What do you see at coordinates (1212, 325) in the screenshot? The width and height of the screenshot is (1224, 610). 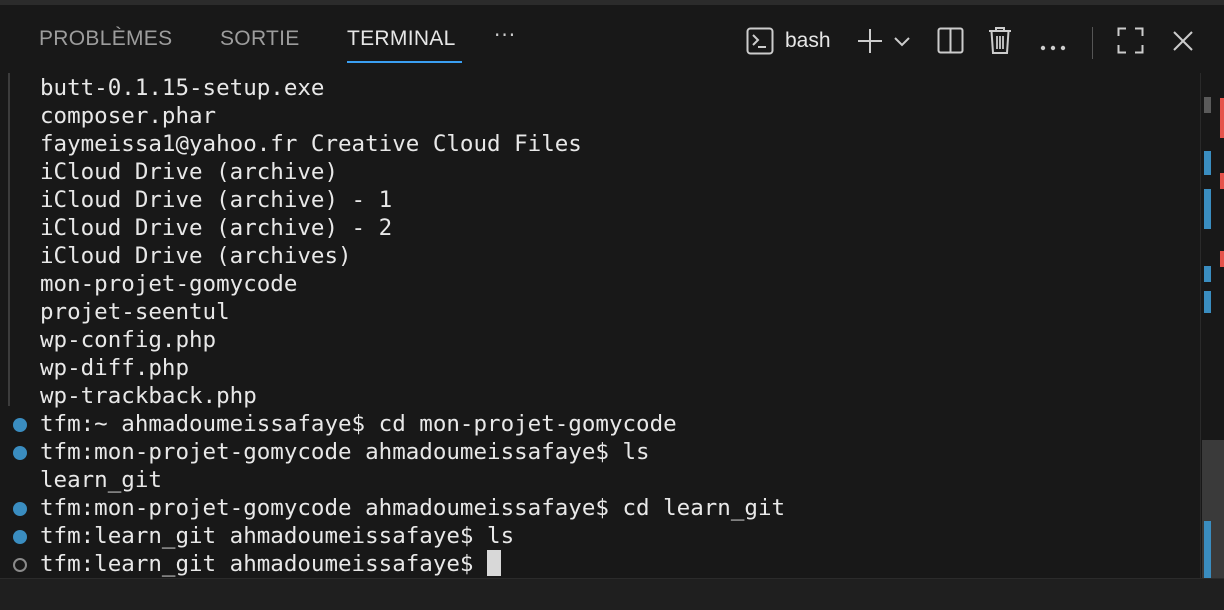 I see `terminal-scrollbar` at bounding box center [1212, 325].